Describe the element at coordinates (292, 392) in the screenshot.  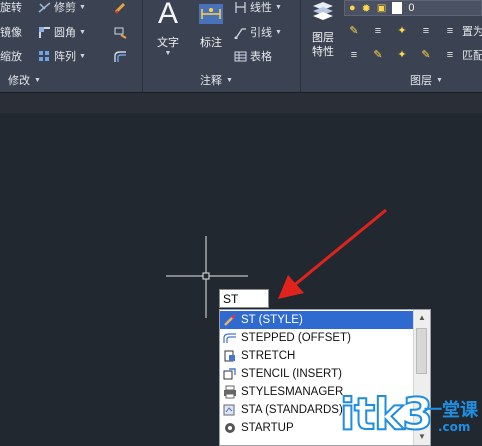
I see `list-item-label: STYLESMANAGER` at that location.